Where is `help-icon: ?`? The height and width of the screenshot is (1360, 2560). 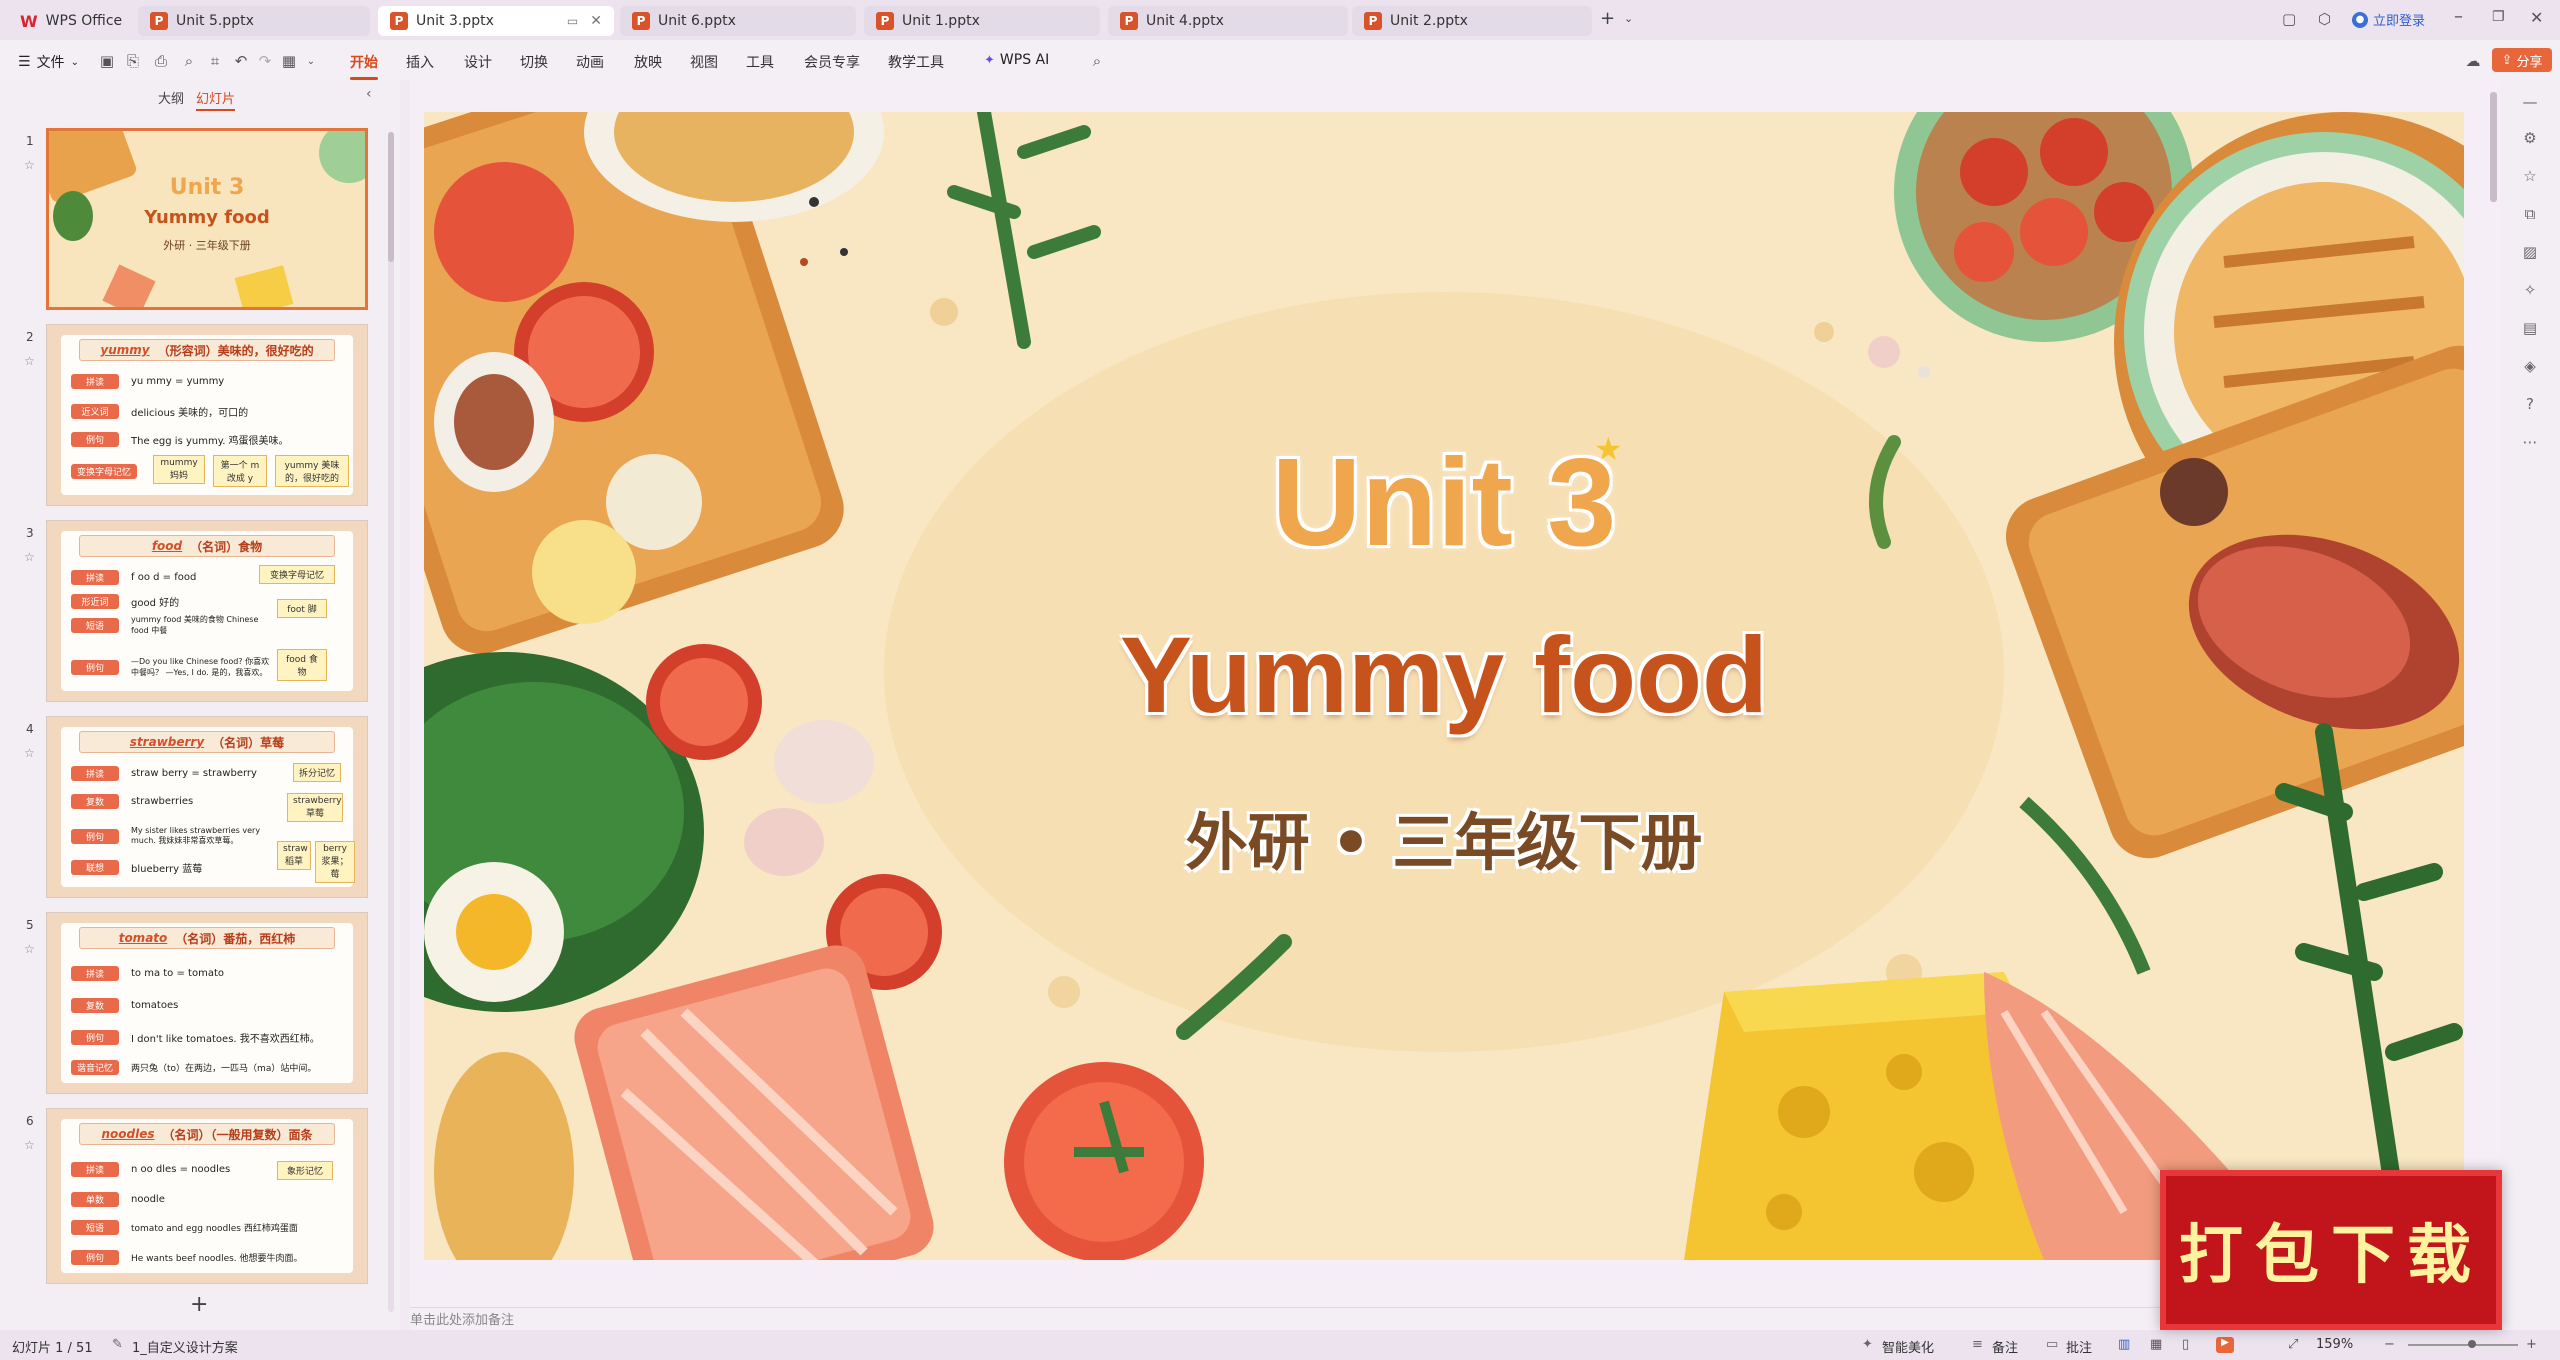 help-icon: ? is located at coordinates (2530, 404).